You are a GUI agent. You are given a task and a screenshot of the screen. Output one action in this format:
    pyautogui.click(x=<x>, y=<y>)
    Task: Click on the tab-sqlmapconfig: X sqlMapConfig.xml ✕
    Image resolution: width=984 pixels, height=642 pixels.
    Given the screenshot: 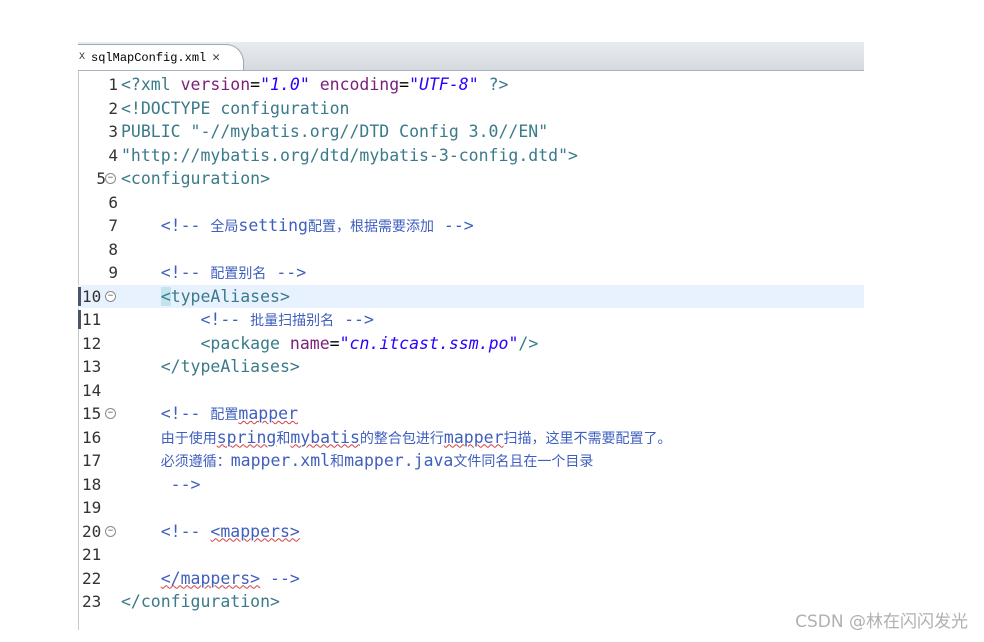 What is the action you would take?
    pyautogui.click(x=161, y=57)
    